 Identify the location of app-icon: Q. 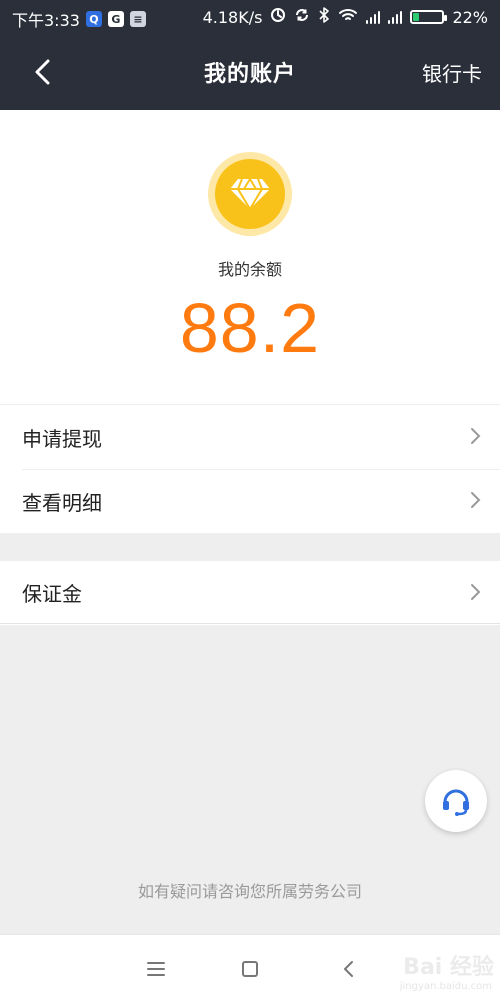
(93, 19).